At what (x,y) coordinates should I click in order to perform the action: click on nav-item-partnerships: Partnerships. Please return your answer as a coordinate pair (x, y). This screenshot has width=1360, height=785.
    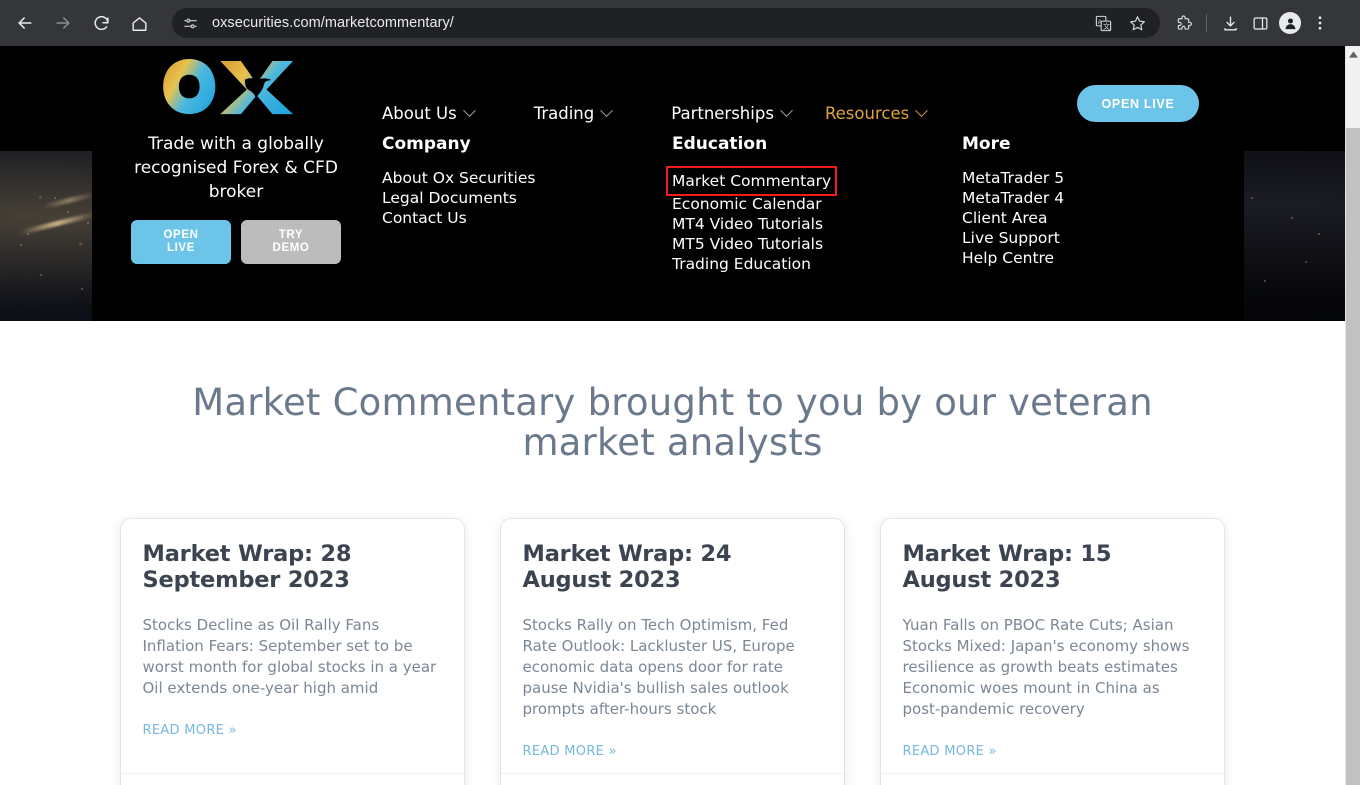
    Looking at the image, I should click on (732, 113).